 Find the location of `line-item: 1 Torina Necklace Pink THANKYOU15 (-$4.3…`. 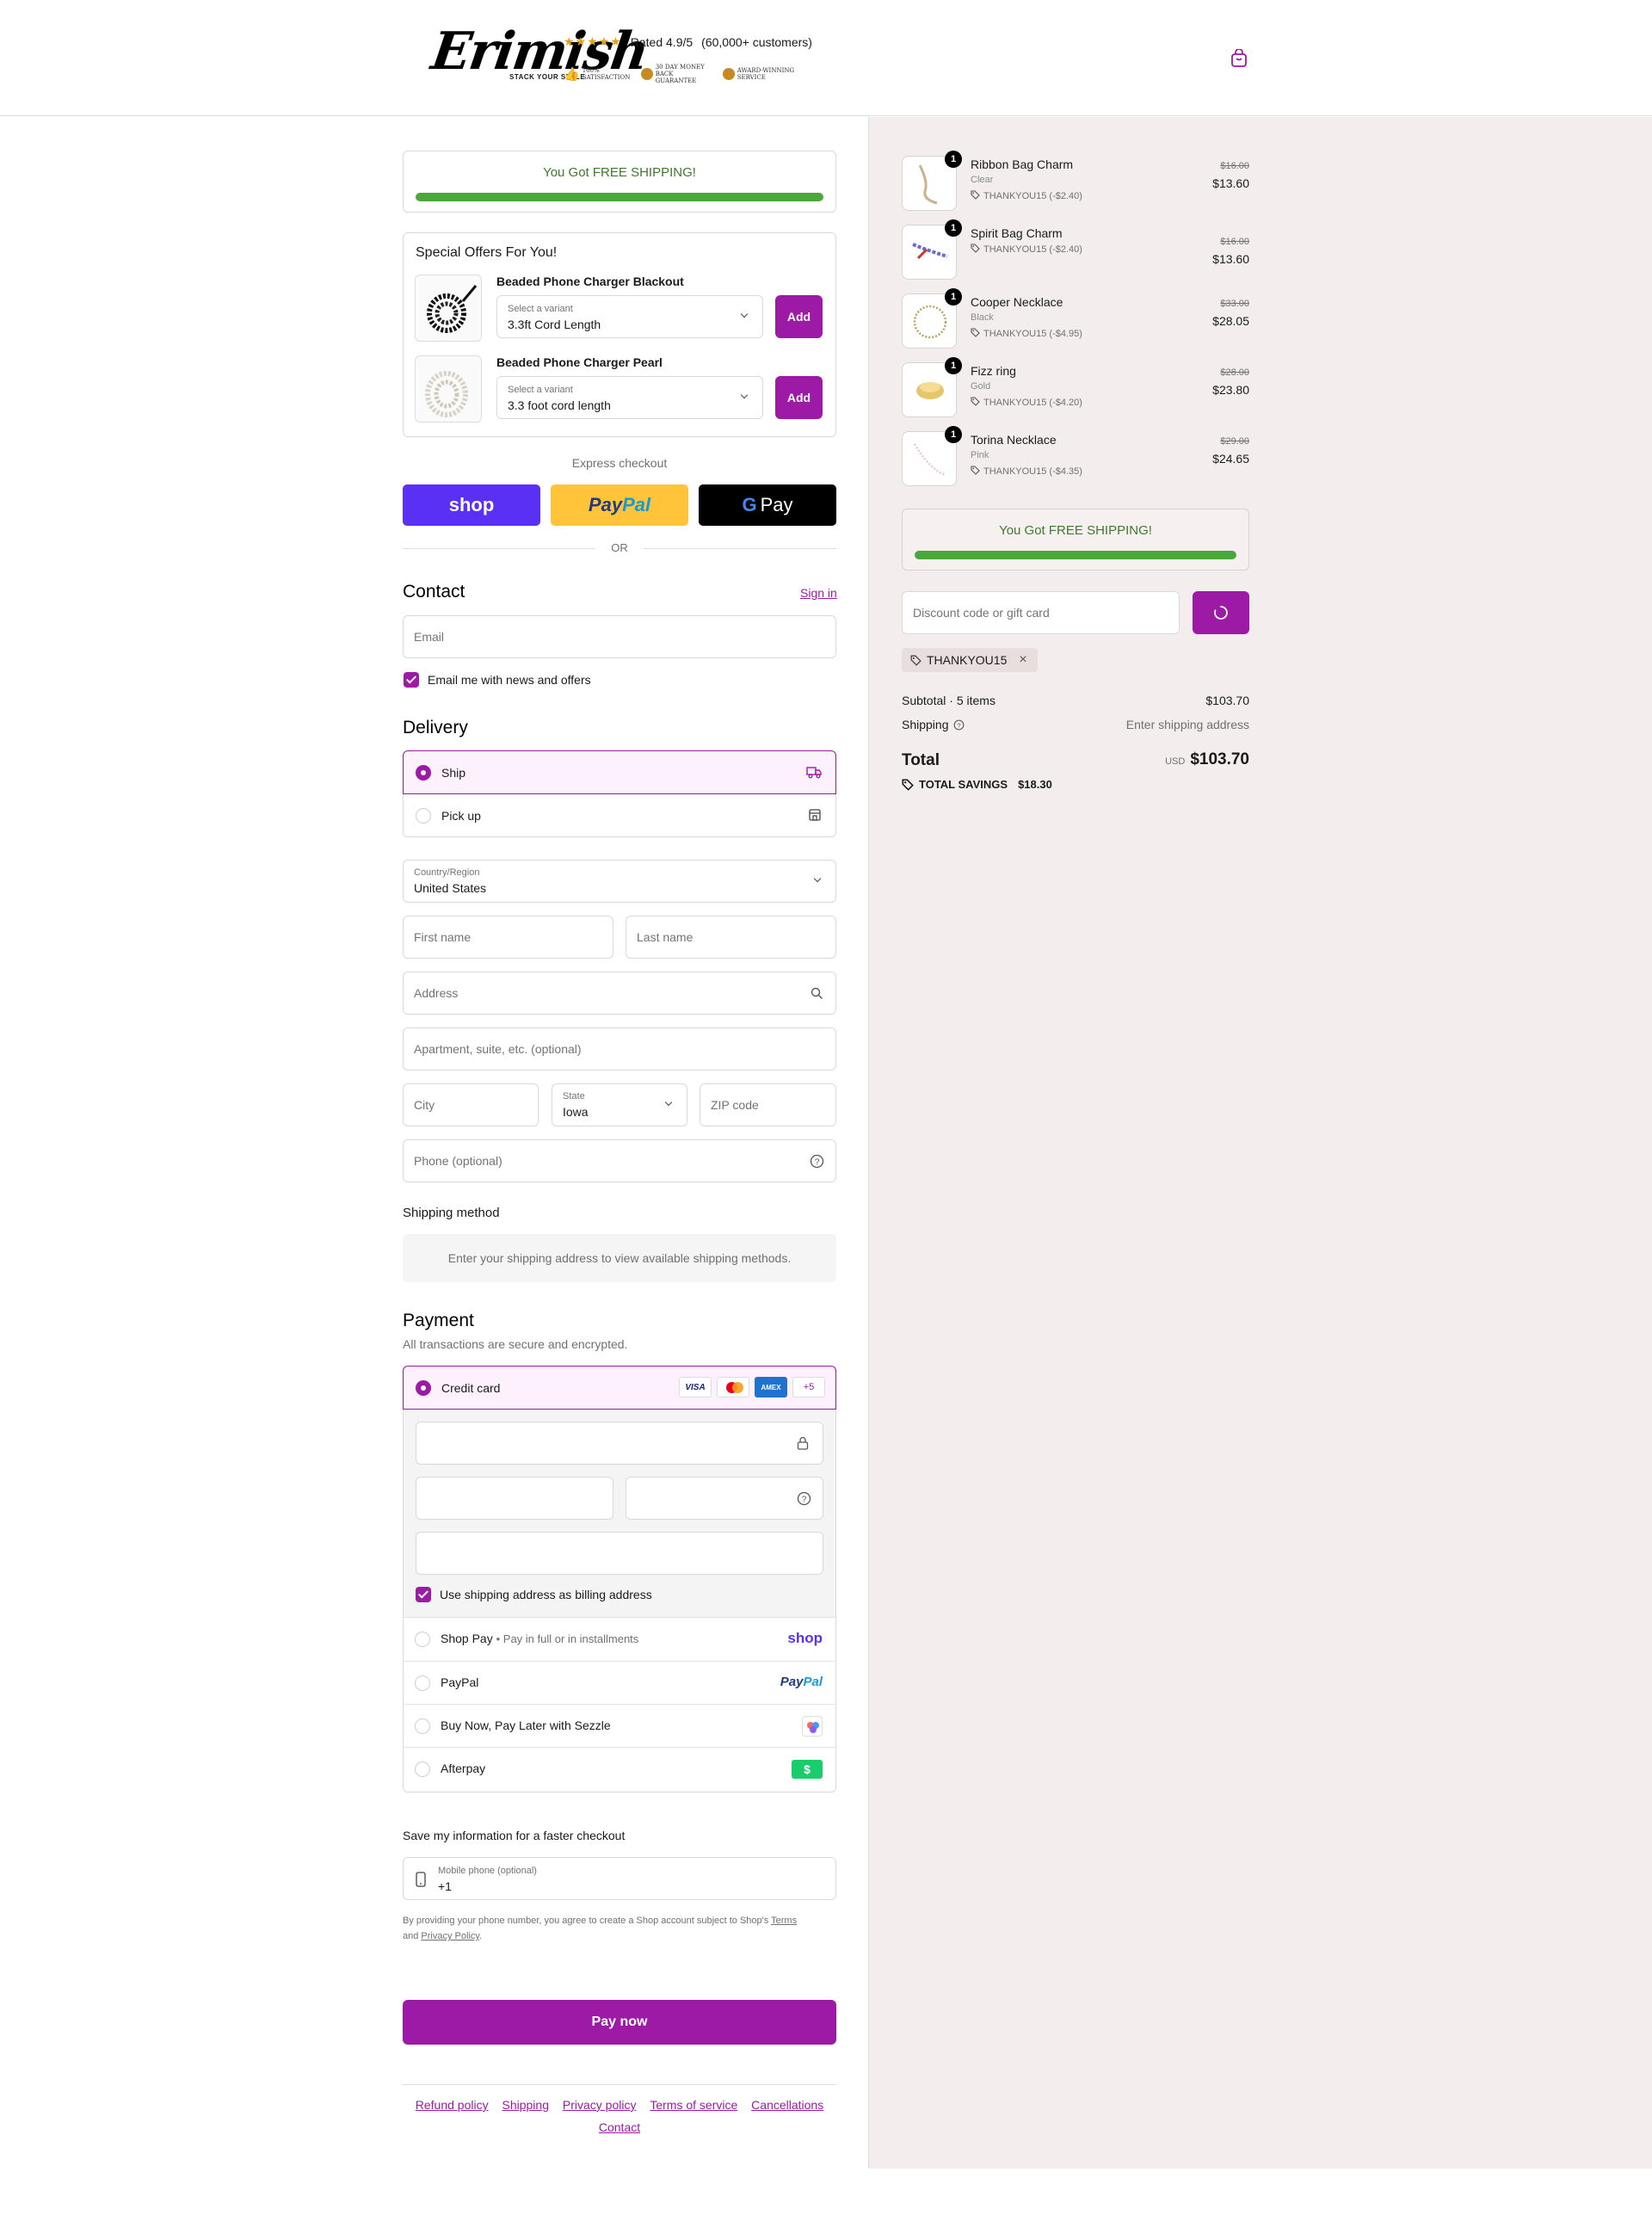

line-item: 1 Torina Necklace Pink THANKYOU15 (-$4.3… is located at coordinates (1075, 457).